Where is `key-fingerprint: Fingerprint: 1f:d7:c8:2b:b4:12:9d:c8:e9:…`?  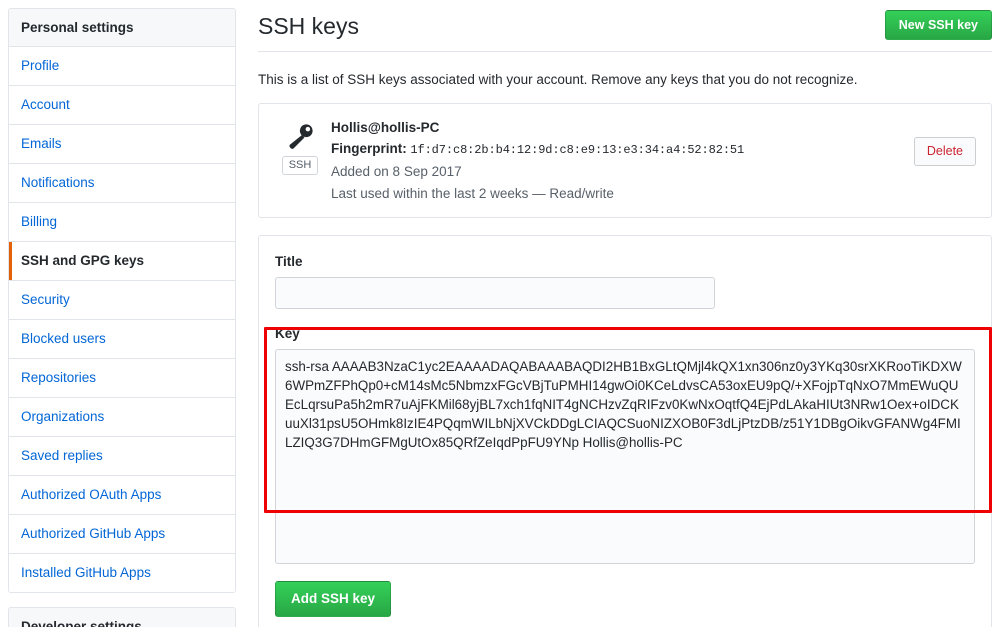 key-fingerprint: Fingerprint: 1f:d7:c8:2b:b4:12:9d:c8:e9:… is located at coordinates (622, 149).